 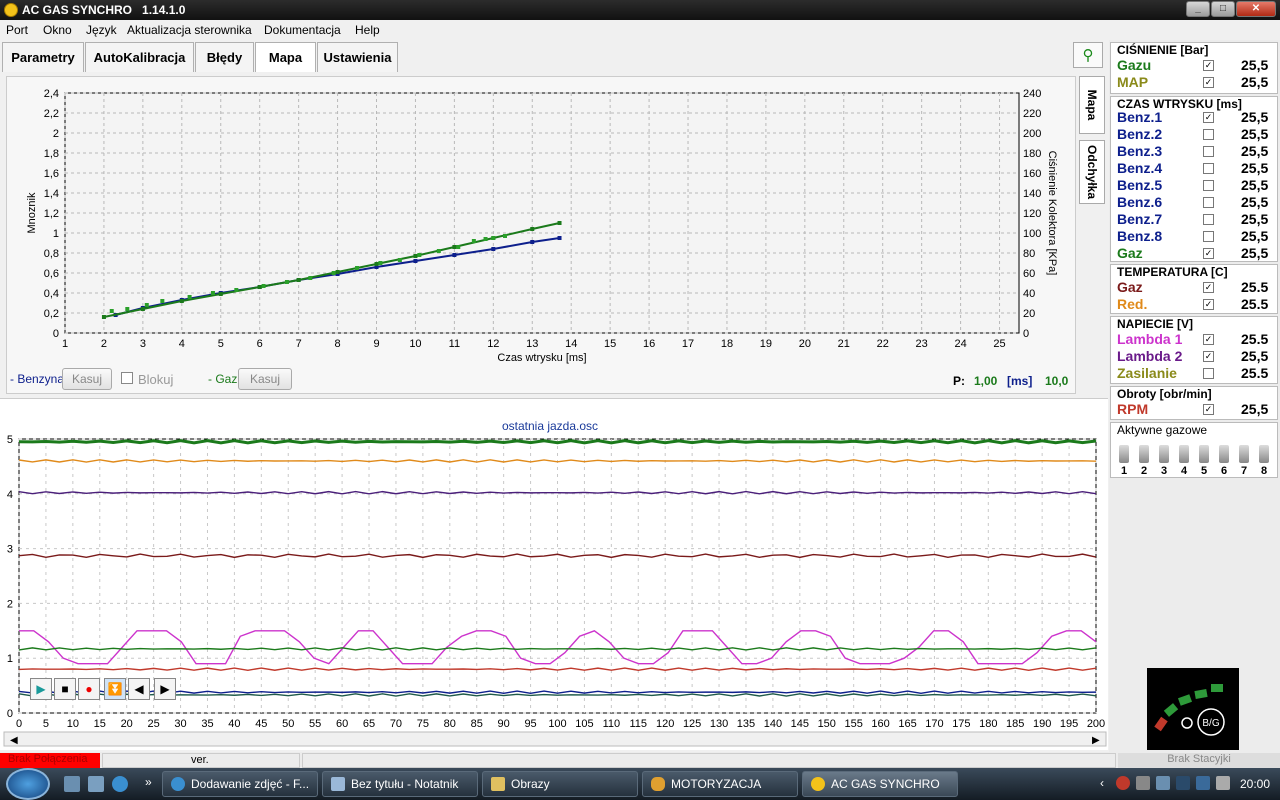 I want to click on group-obroty: Obroty [obr/min] RPM ✓ 25,5, so click(x=1194, y=403).